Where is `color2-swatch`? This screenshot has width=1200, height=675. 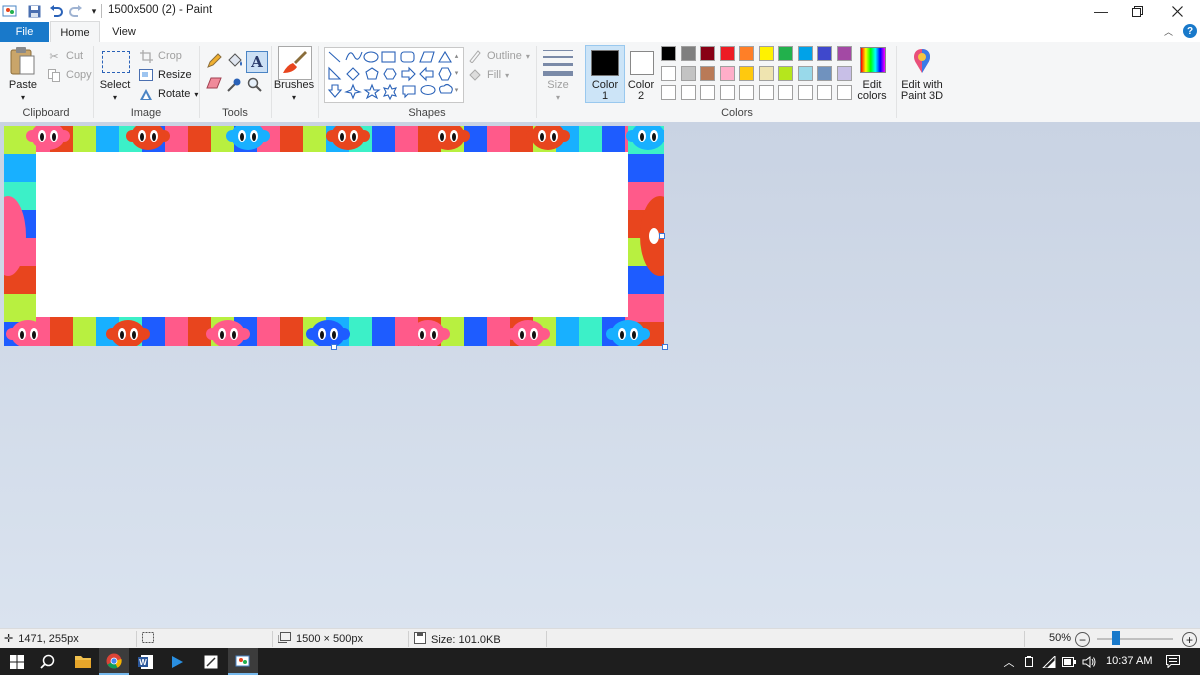 color2-swatch is located at coordinates (642, 63).